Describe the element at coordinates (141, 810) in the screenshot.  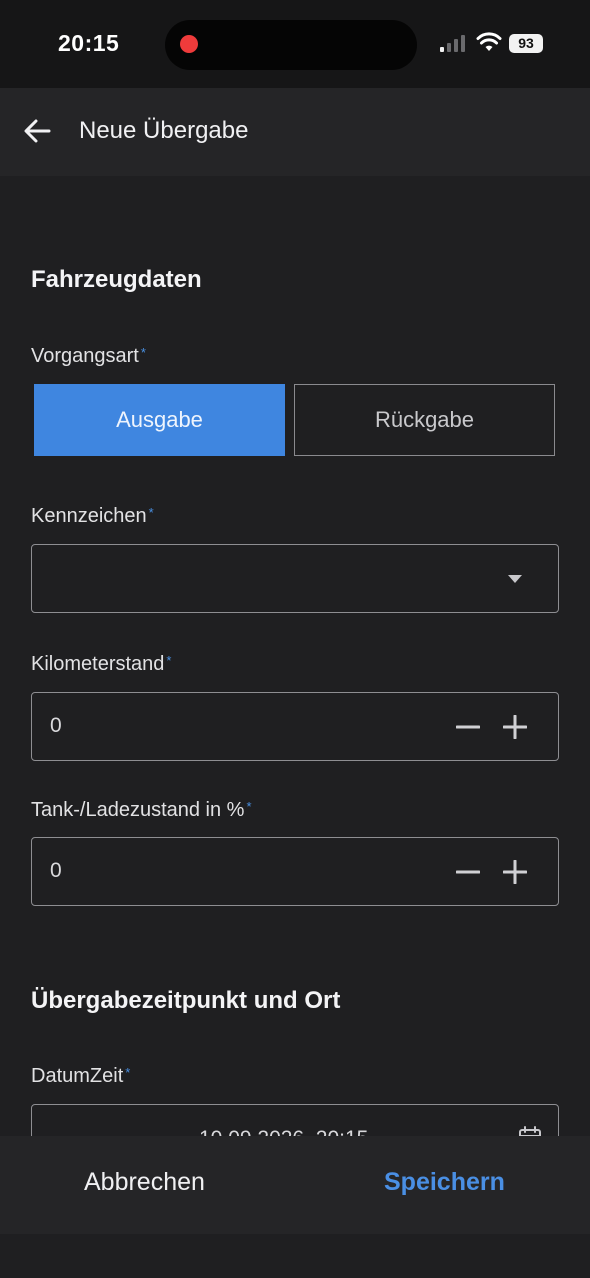
I see `label-tank: Tank-/Ladezustand in % *` at that location.